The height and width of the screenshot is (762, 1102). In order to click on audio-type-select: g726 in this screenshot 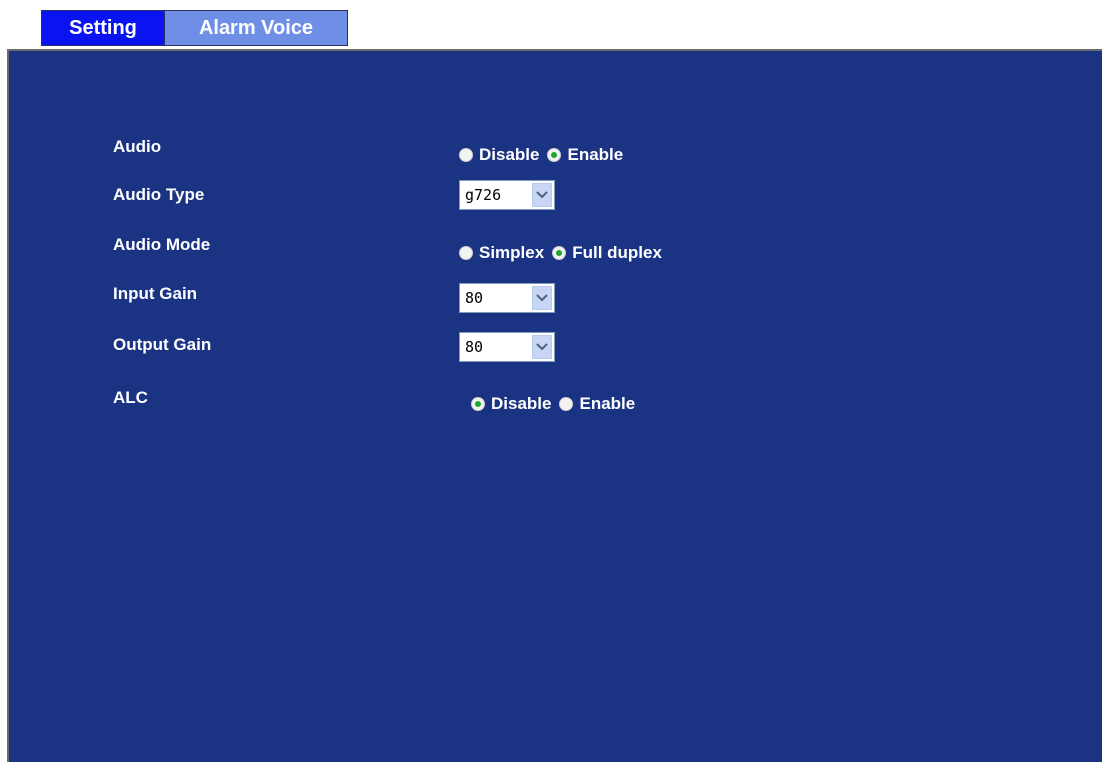, I will do `click(507, 195)`.